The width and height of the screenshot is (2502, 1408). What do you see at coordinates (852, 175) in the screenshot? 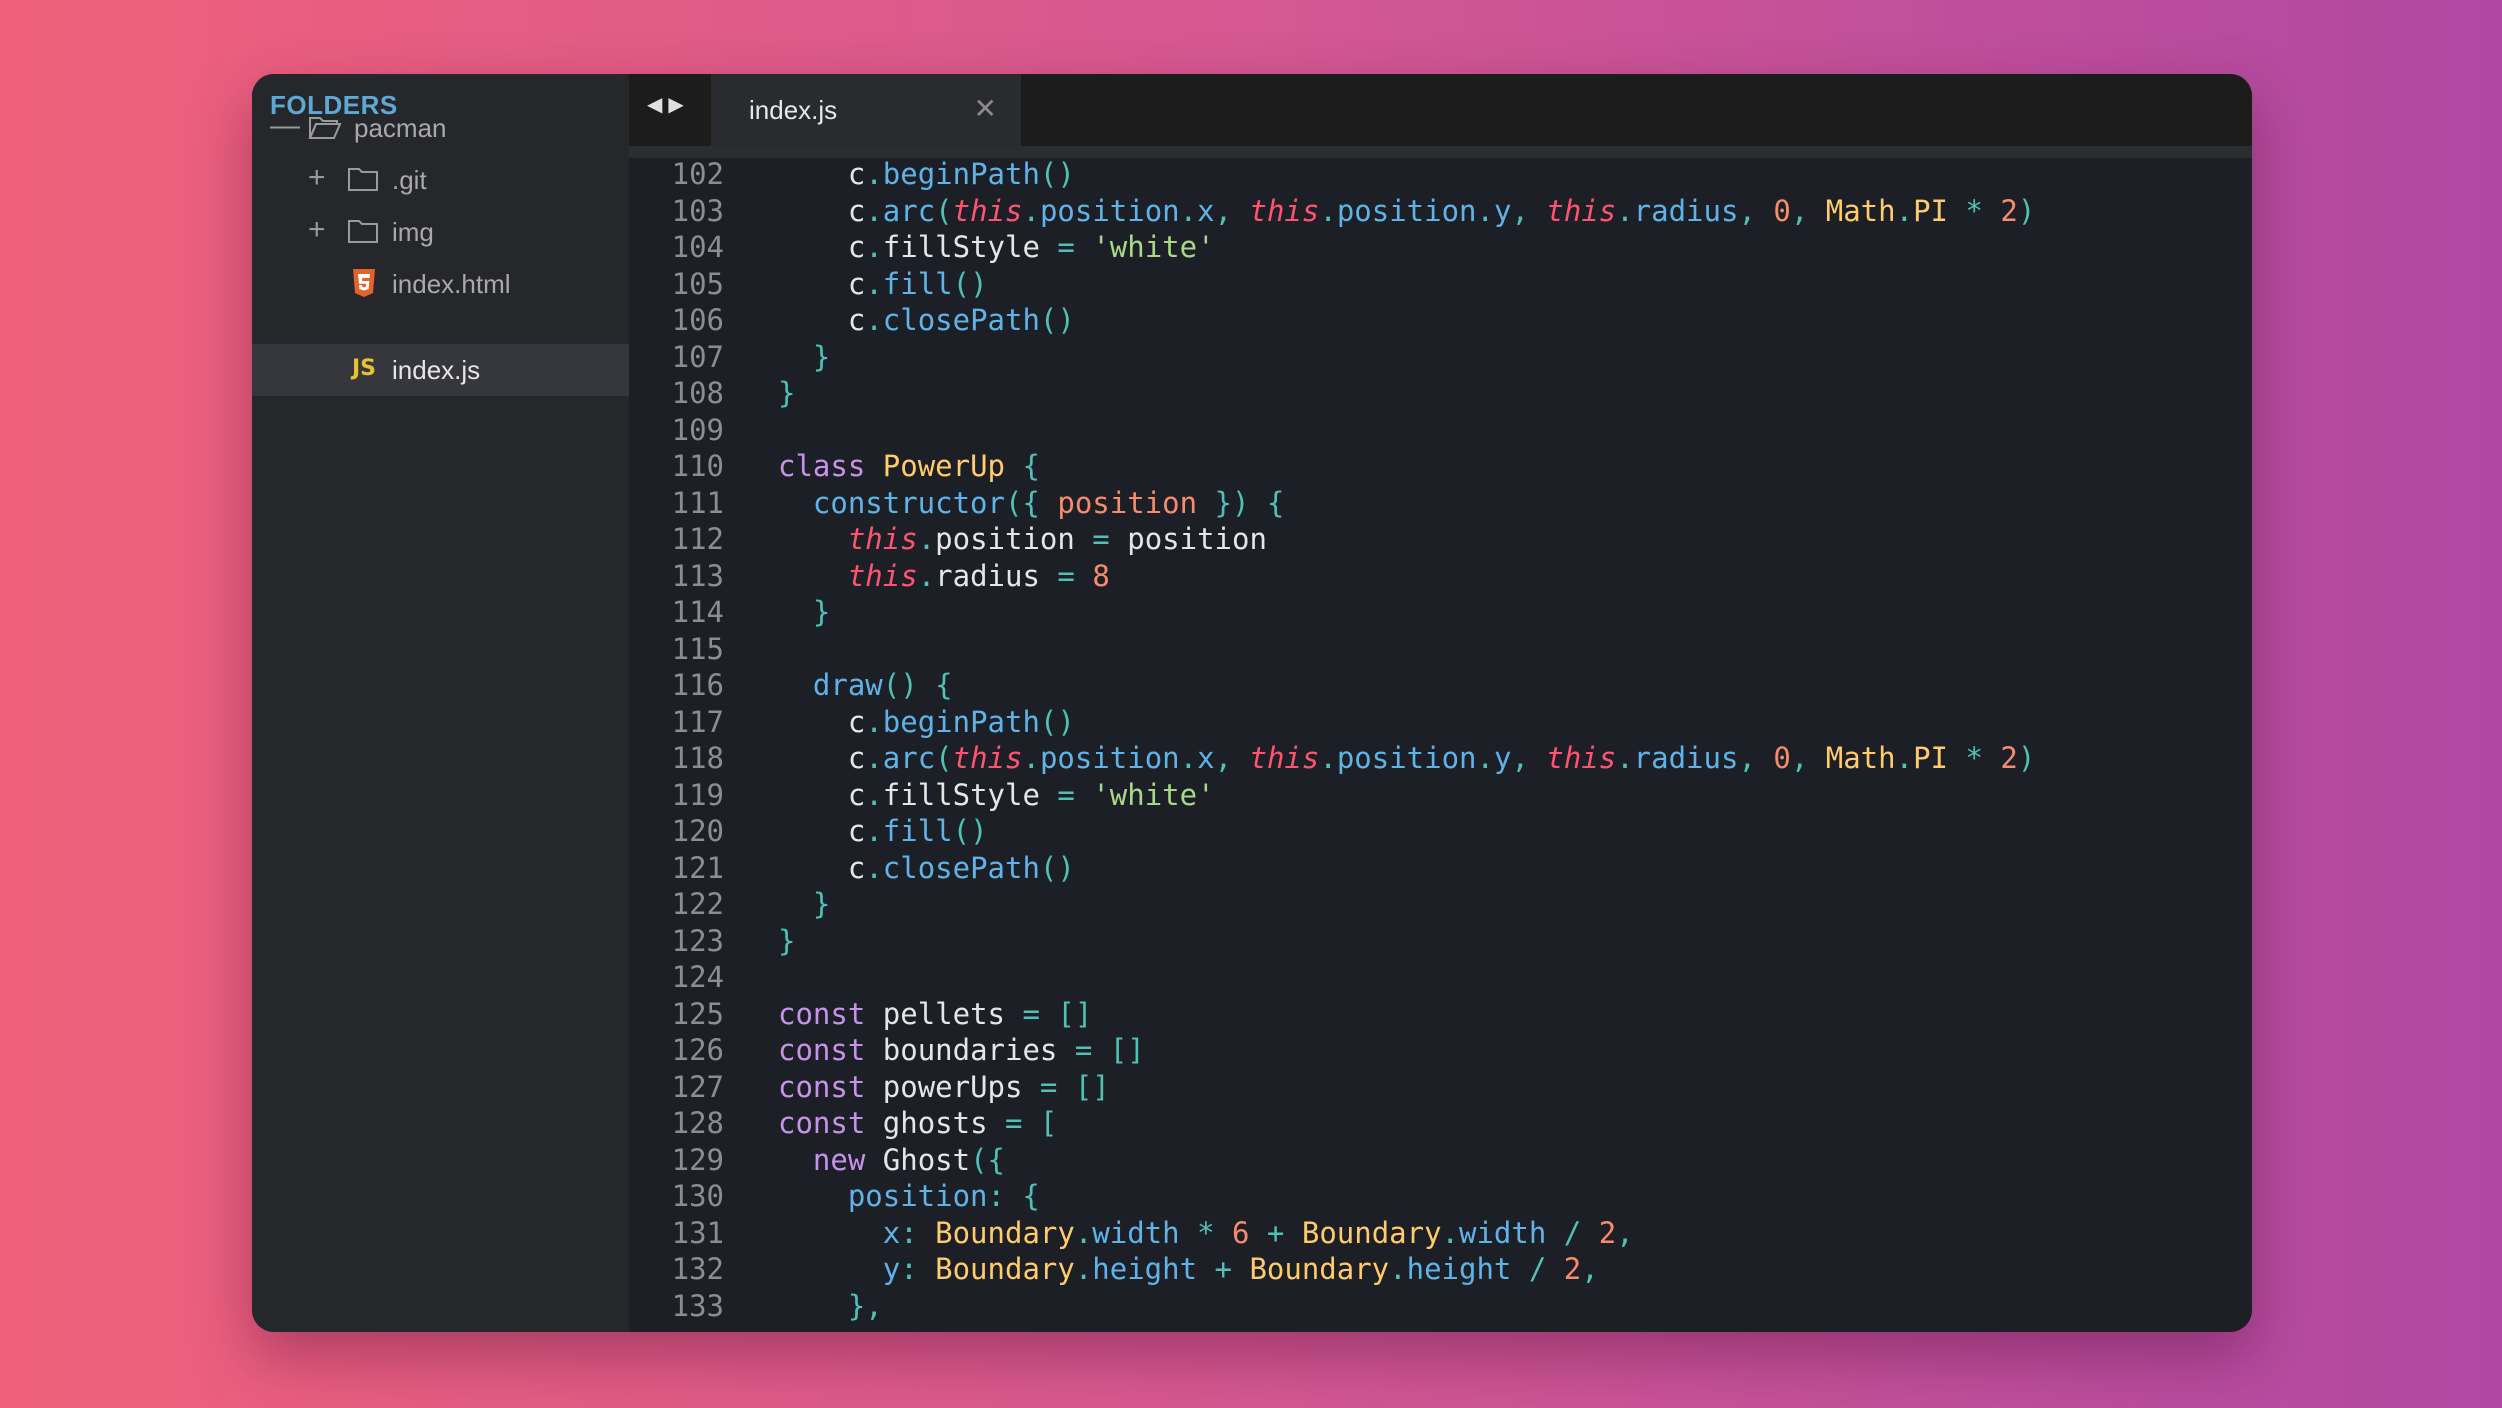
I see `code-line: 102 c.beginPath()` at bounding box center [852, 175].